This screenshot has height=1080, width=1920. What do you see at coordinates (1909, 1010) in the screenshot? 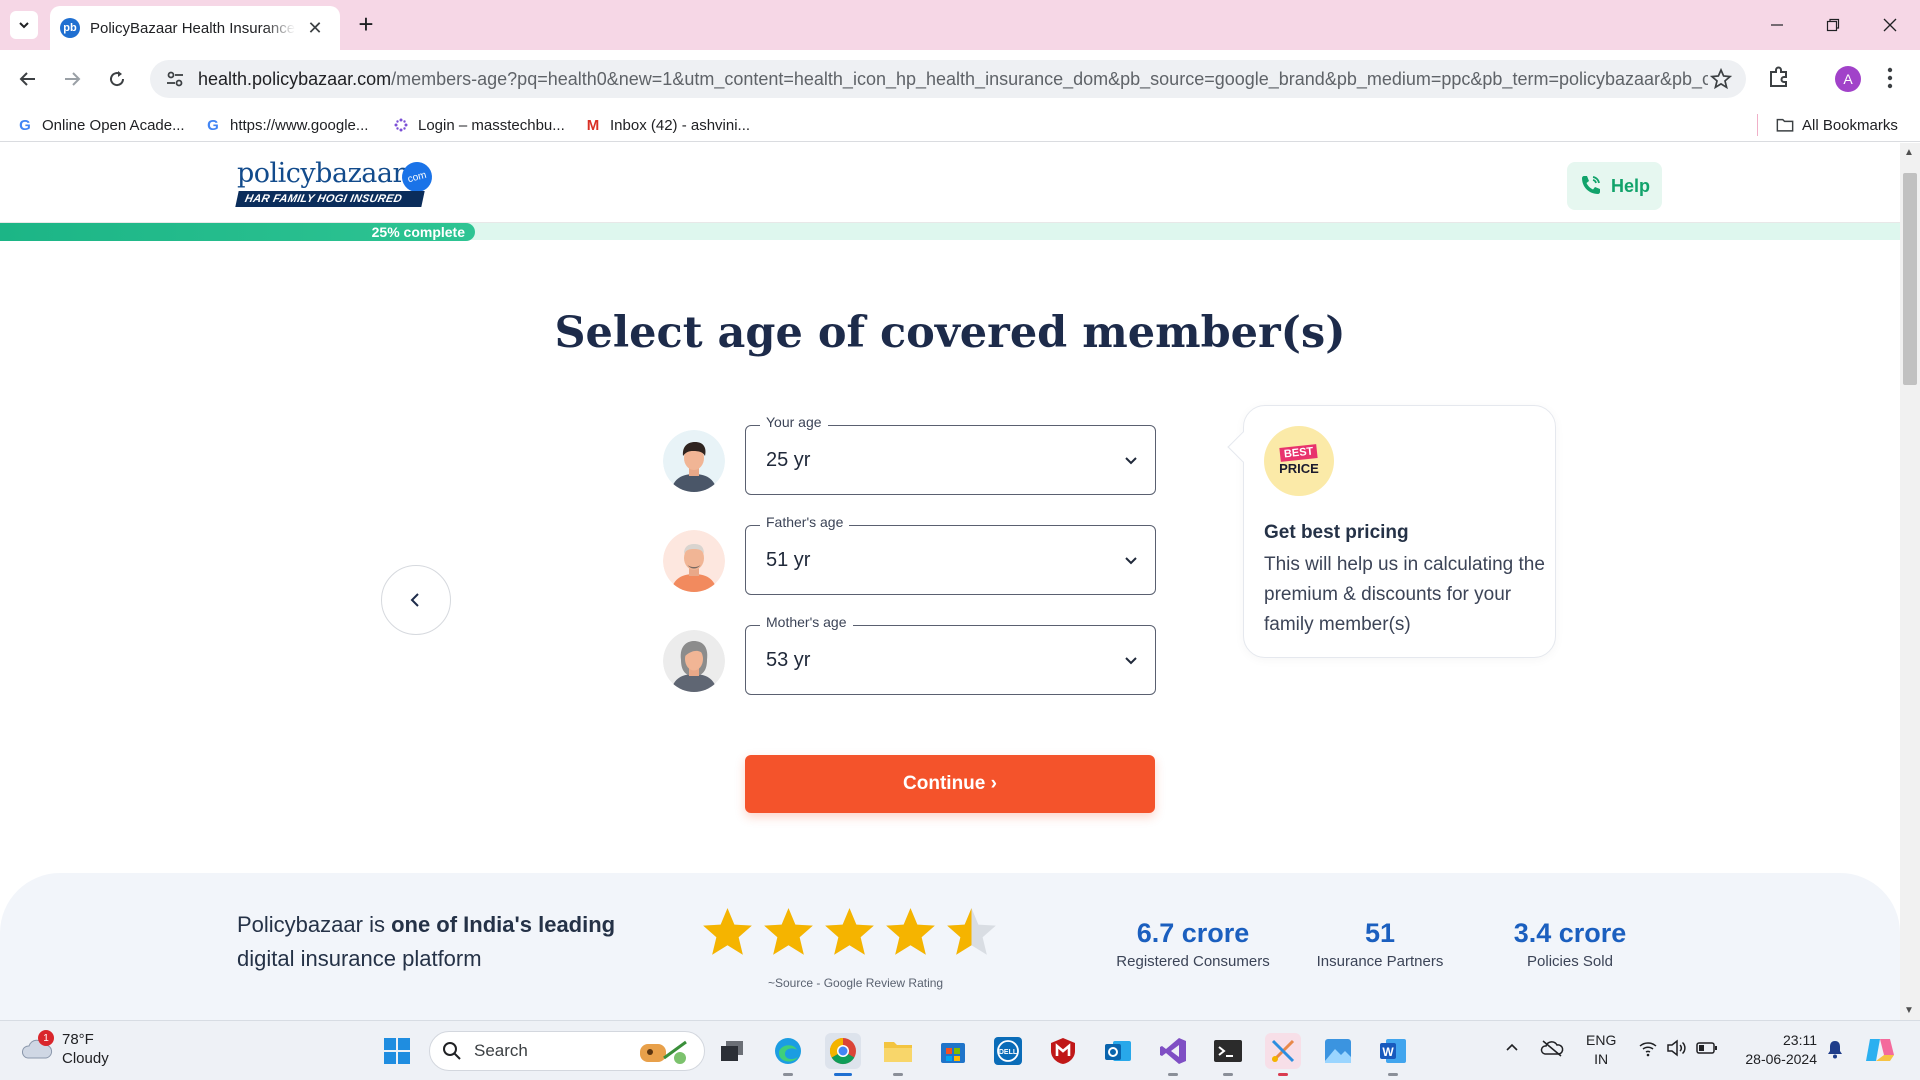
I see `scroll-down-arrow-icon: ▼` at bounding box center [1909, 1010].